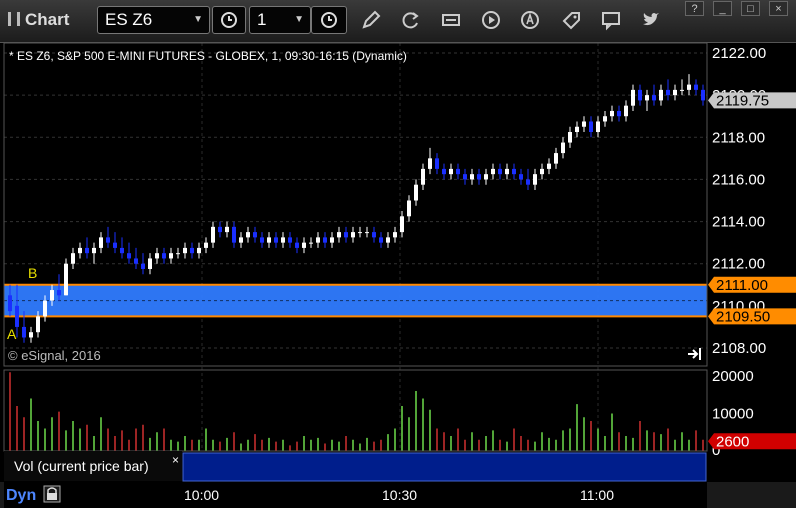  Describe the element at coordinates (738, 137) in the screenshot. I see `price-tick-label: 2118.00` at that location.